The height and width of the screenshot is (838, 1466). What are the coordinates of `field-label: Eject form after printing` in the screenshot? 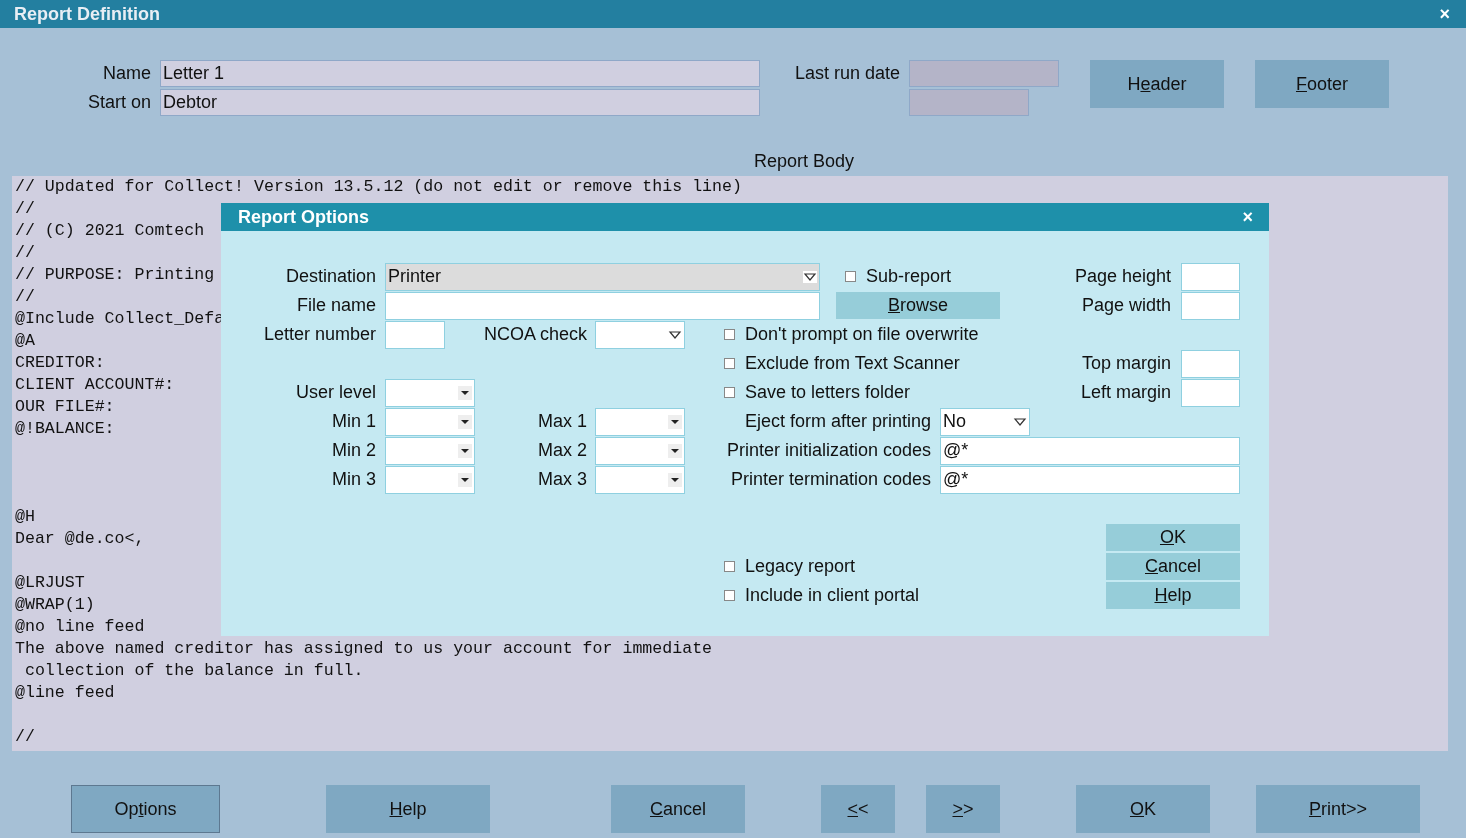 It's located at (837, 421).